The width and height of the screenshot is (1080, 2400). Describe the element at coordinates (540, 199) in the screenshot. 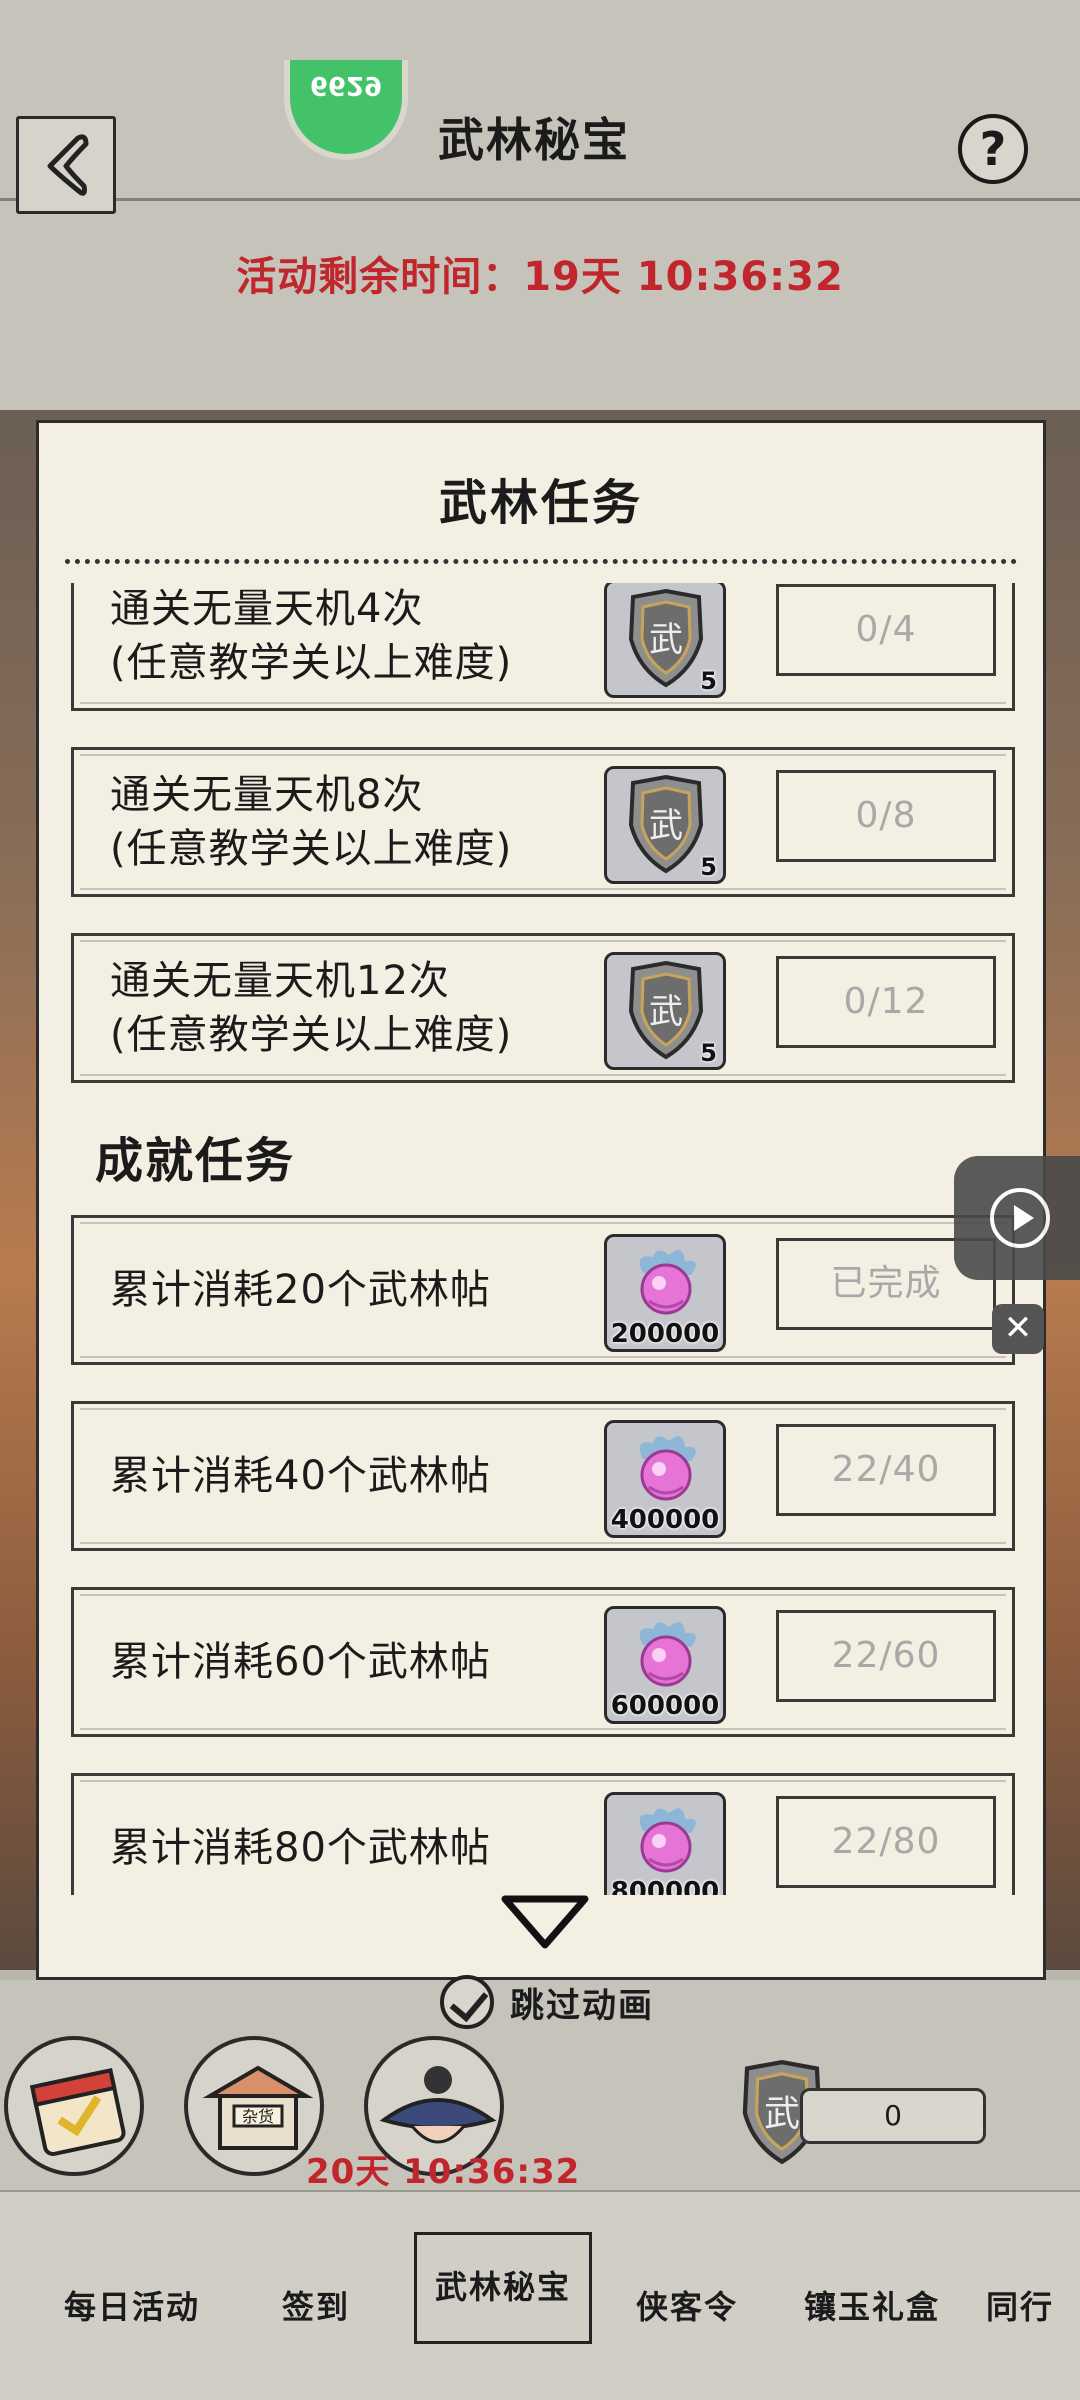

I see `header-divider` at that location.